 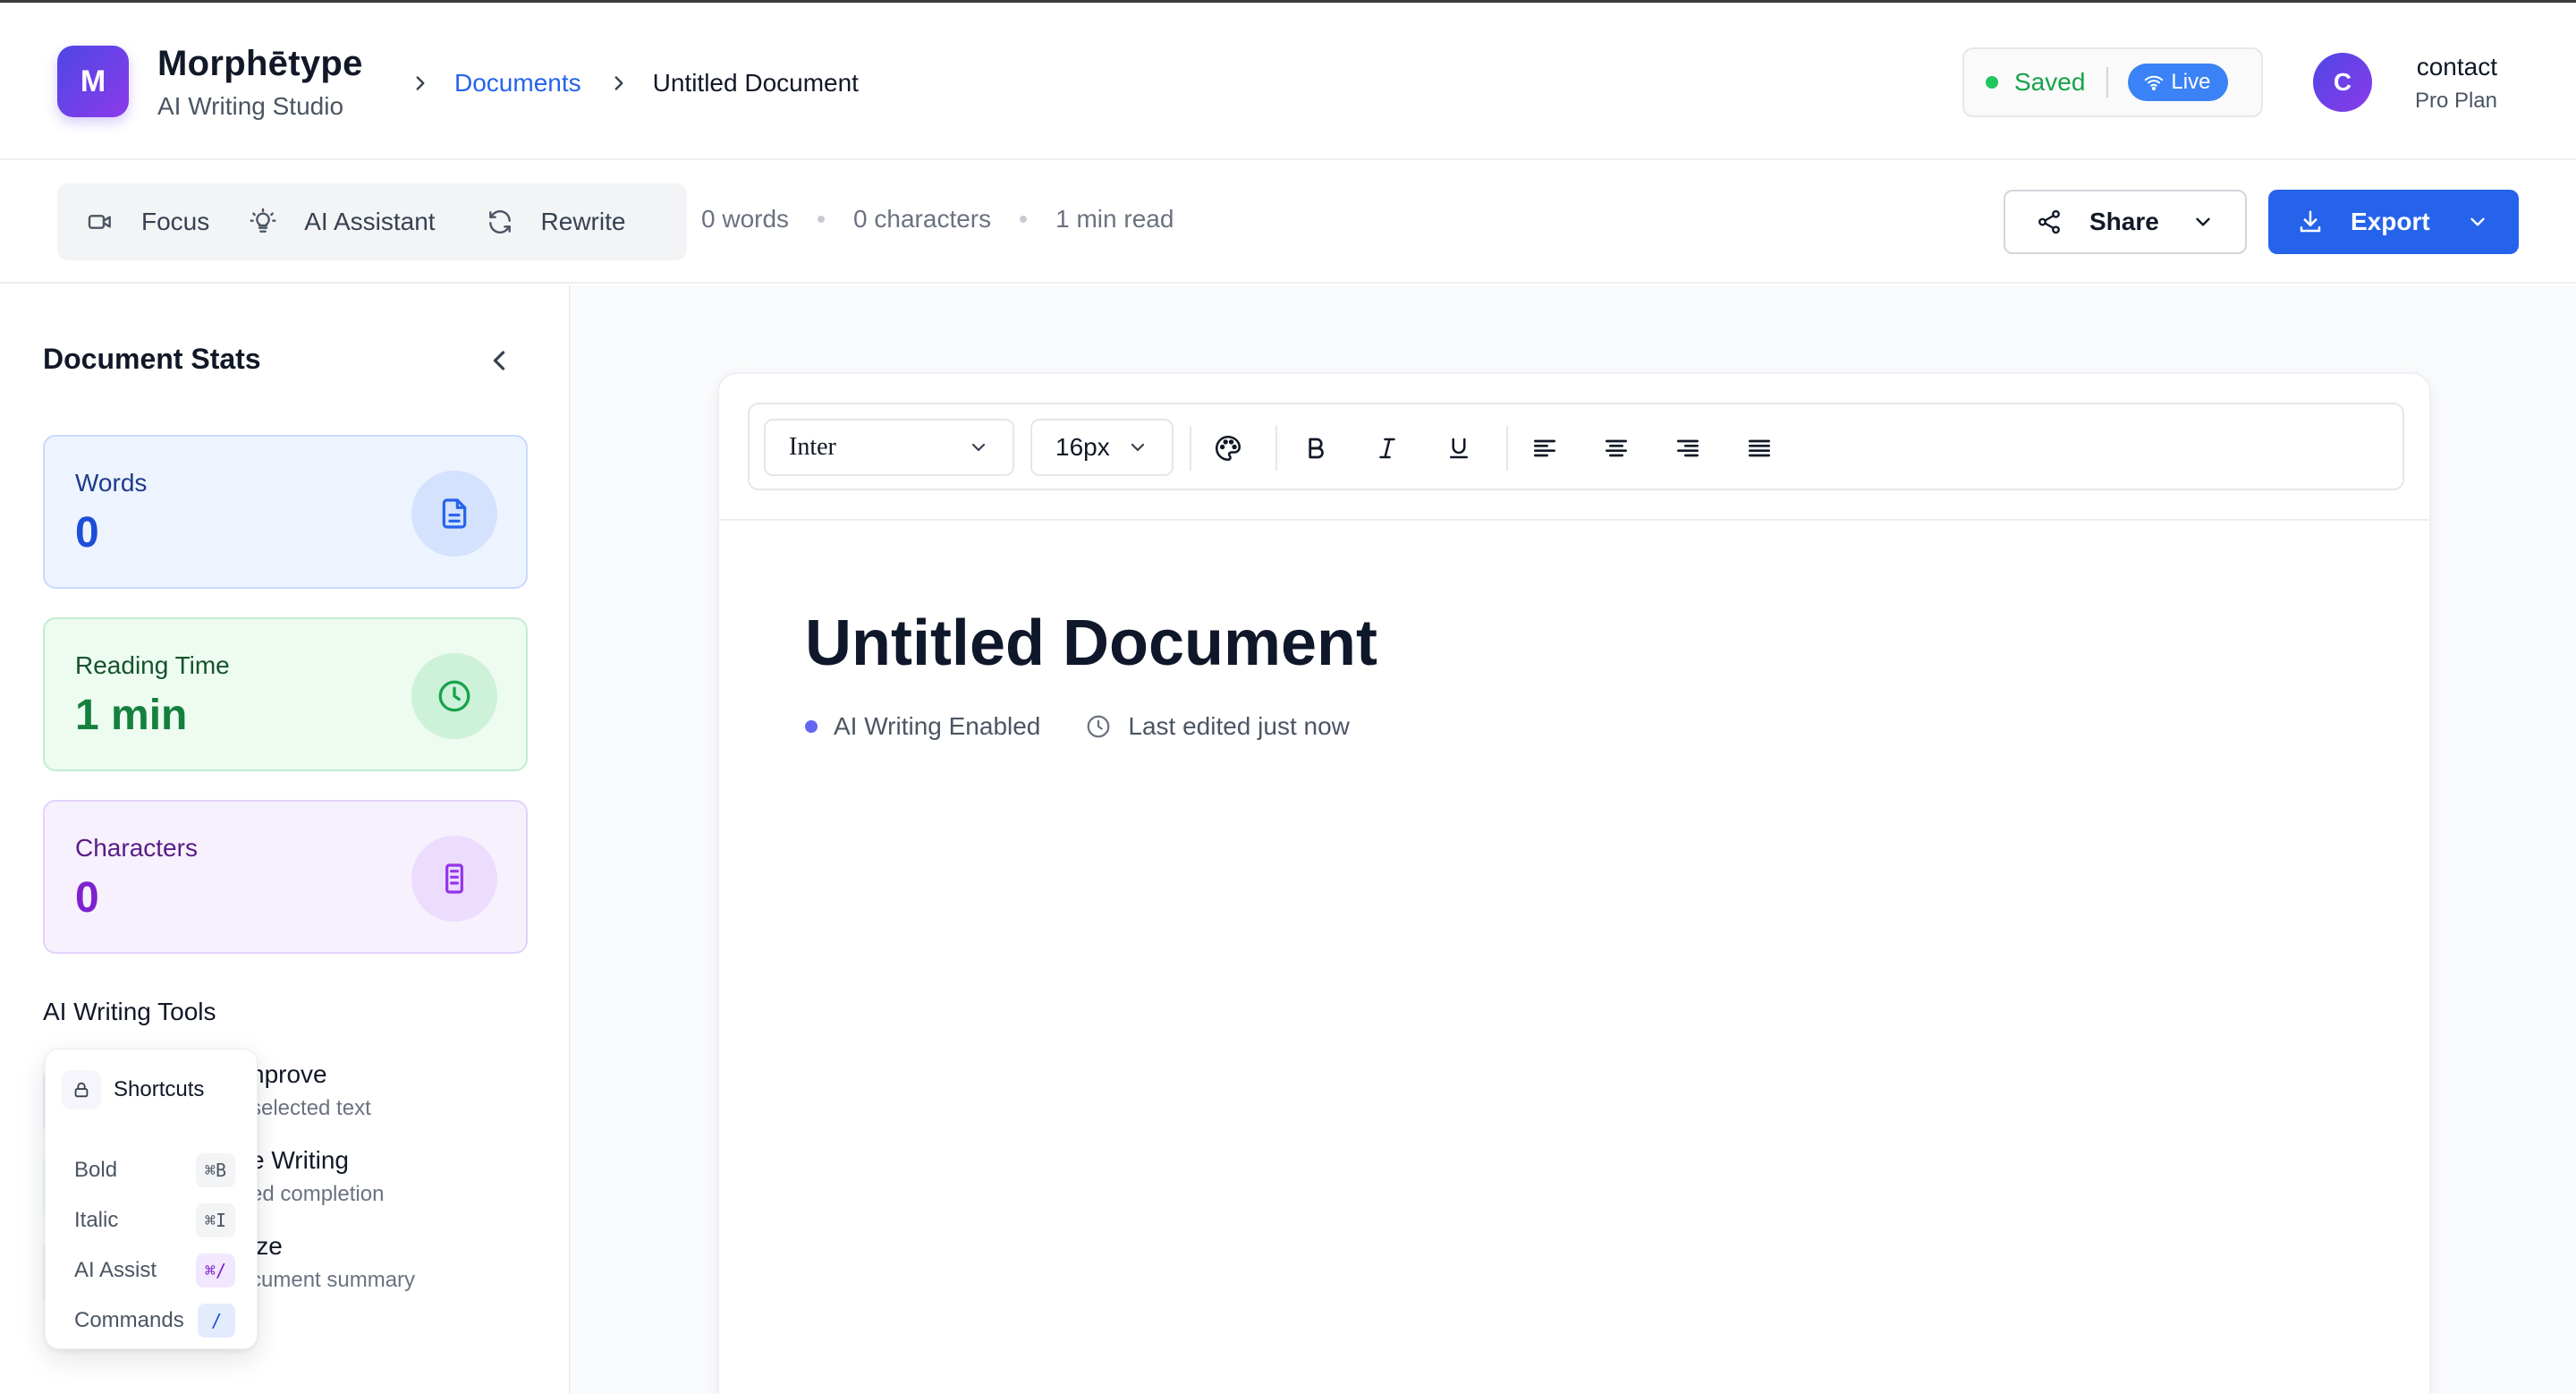 What do you see at coordinates (152, 359) in the screenshot?
I see `sidebar-title: Document Stats` at bounding box center [152, 359].